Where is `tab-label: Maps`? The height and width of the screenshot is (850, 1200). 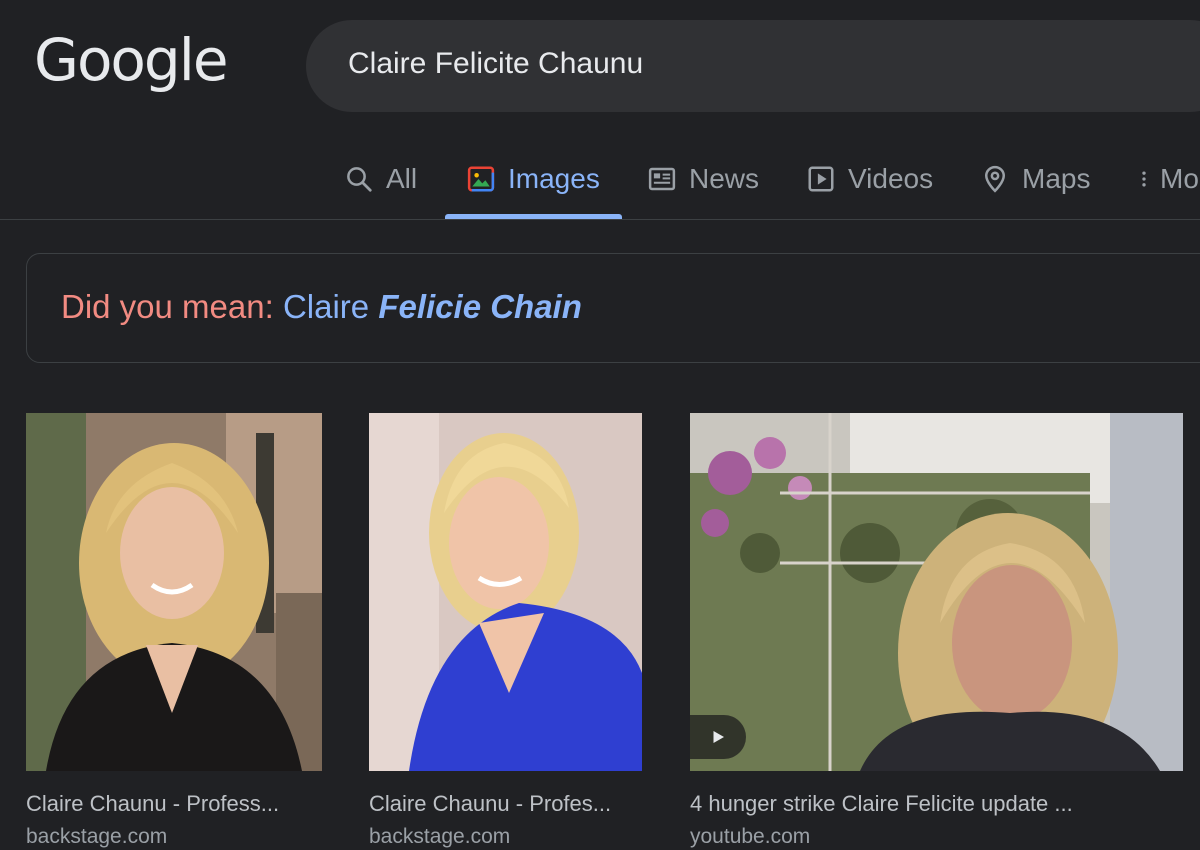 tab-label: Maps is located at coordinates (1056, 178).